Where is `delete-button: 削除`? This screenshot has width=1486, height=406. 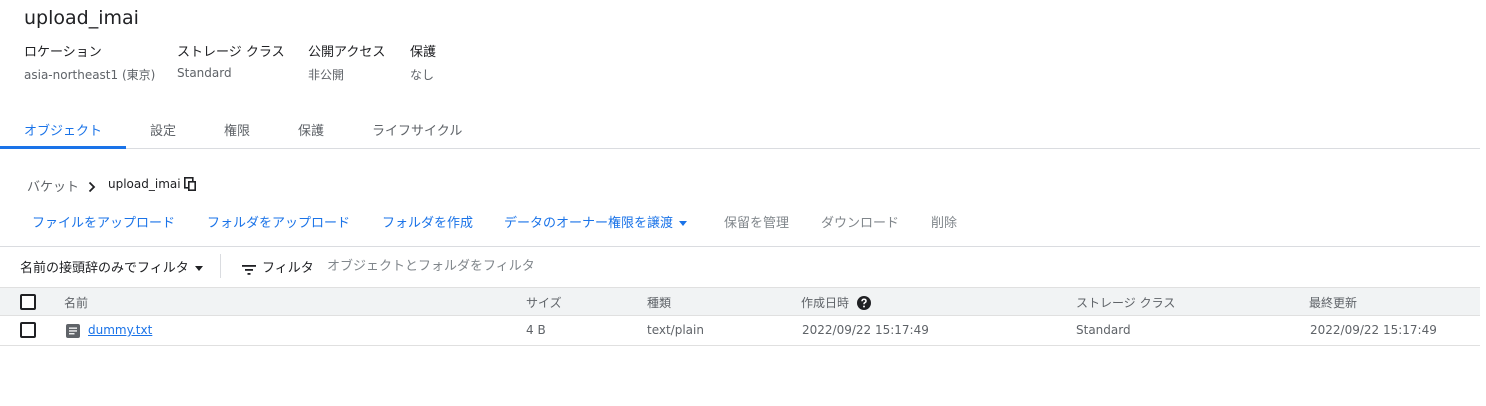 delete-button: 削除 is located at coordinates (944, 221).